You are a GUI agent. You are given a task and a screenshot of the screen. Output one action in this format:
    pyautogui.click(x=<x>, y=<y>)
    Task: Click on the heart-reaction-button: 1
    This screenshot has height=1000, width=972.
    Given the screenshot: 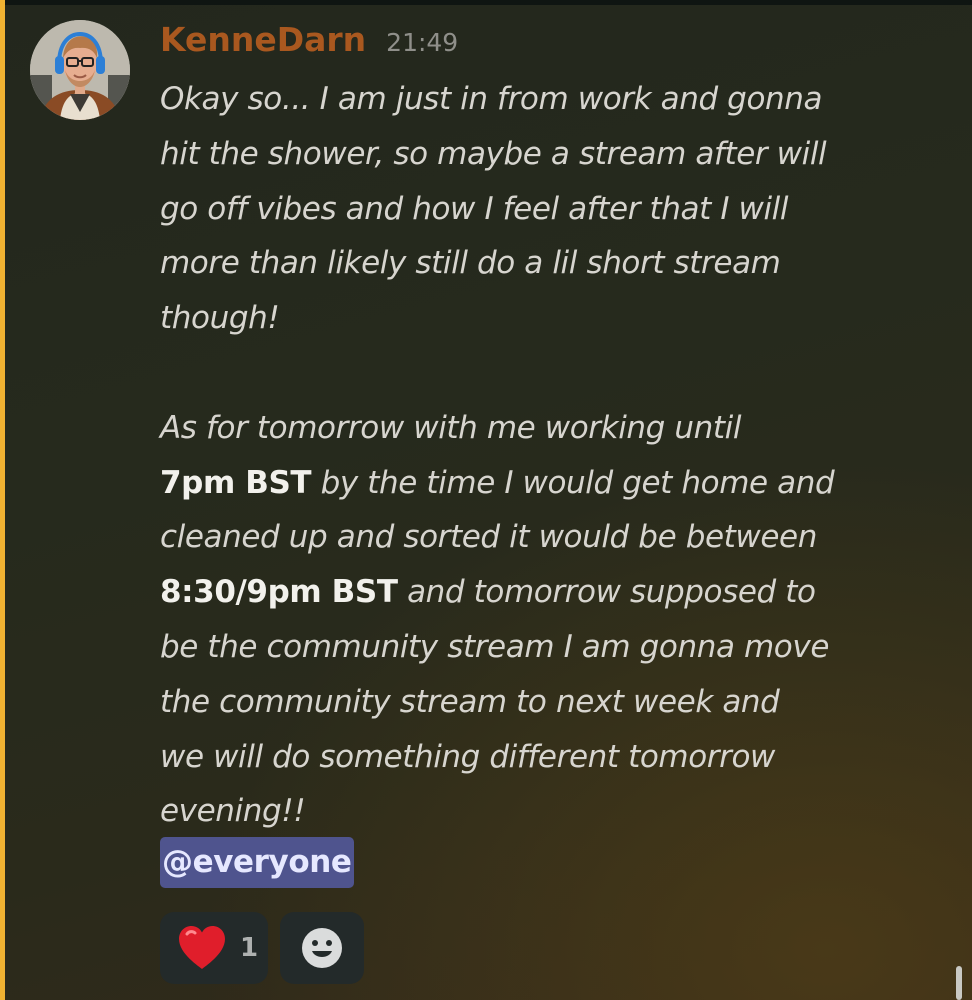 What is the action you would take?
    pyautogui.click(x=214, y=948)
    